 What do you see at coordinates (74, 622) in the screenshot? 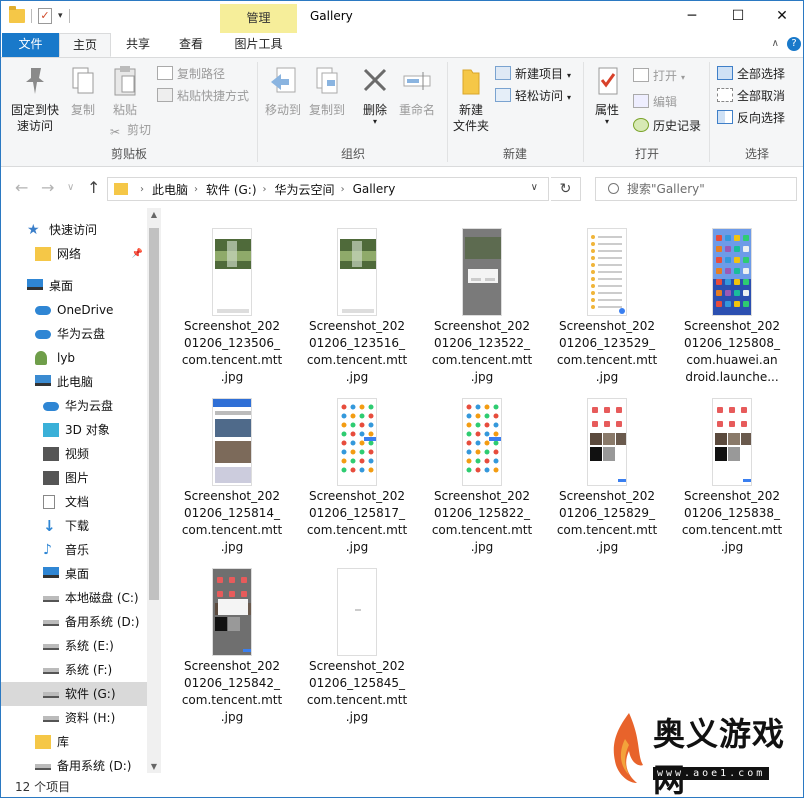
I see `nav-item: 备用系统 (D:)` at bounding box center [74, 622].